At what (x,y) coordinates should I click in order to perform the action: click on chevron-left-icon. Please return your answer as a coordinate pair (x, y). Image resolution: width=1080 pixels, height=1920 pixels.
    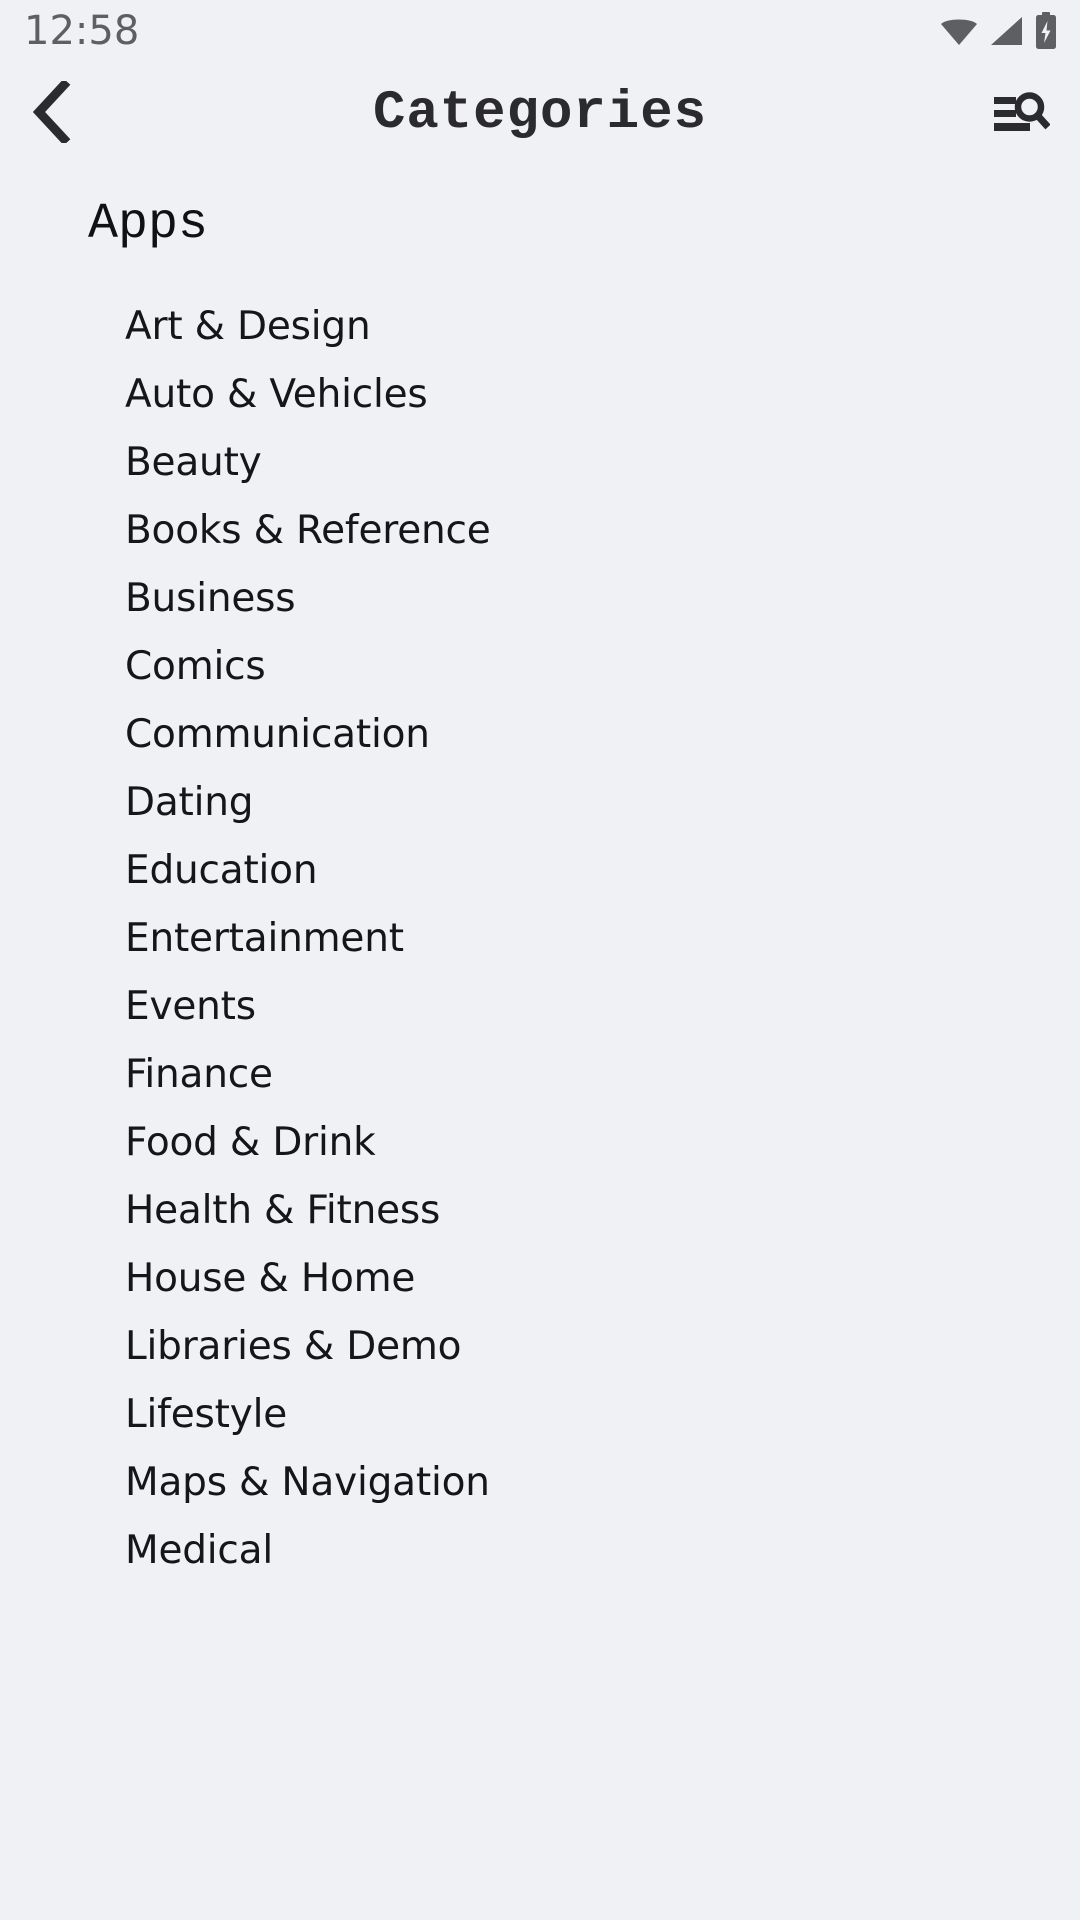
    Looking at the image, I should click on (52, 112).